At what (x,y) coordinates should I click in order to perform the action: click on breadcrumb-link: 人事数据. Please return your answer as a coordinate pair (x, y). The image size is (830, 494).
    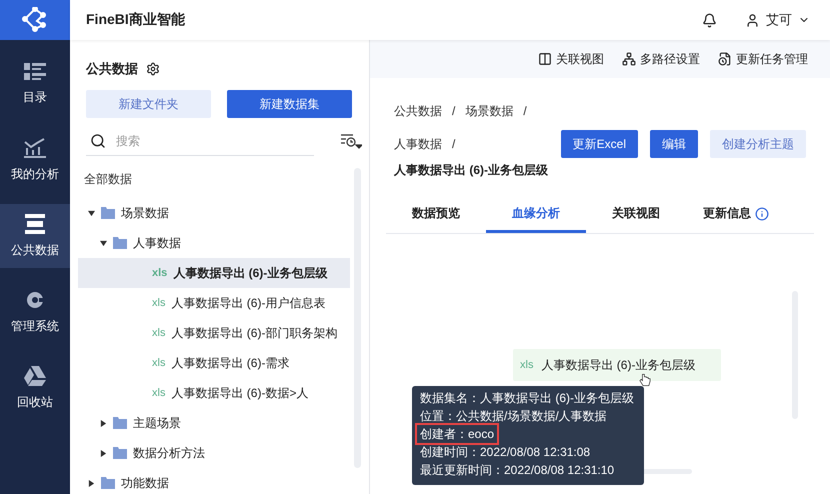
    Looking at the image, I should click on (418, 144).